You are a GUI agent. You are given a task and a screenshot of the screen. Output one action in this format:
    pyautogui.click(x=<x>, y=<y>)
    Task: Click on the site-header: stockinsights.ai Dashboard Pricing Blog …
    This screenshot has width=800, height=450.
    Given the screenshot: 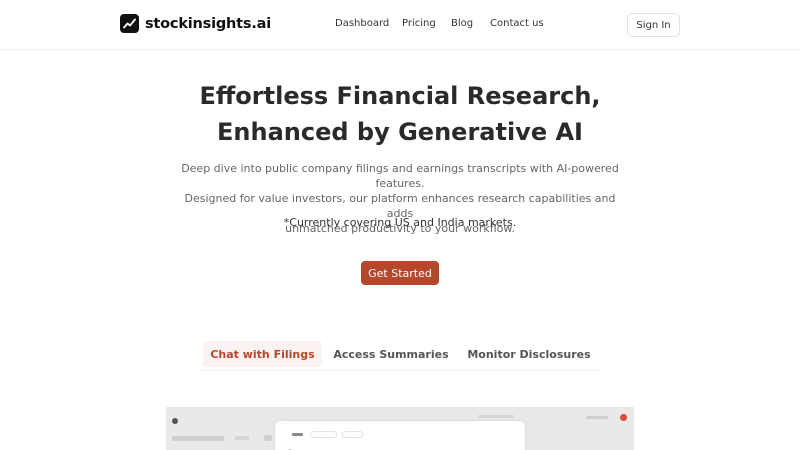 What is the action you would take?
    pyautogui.click(x=400, y=25)
    